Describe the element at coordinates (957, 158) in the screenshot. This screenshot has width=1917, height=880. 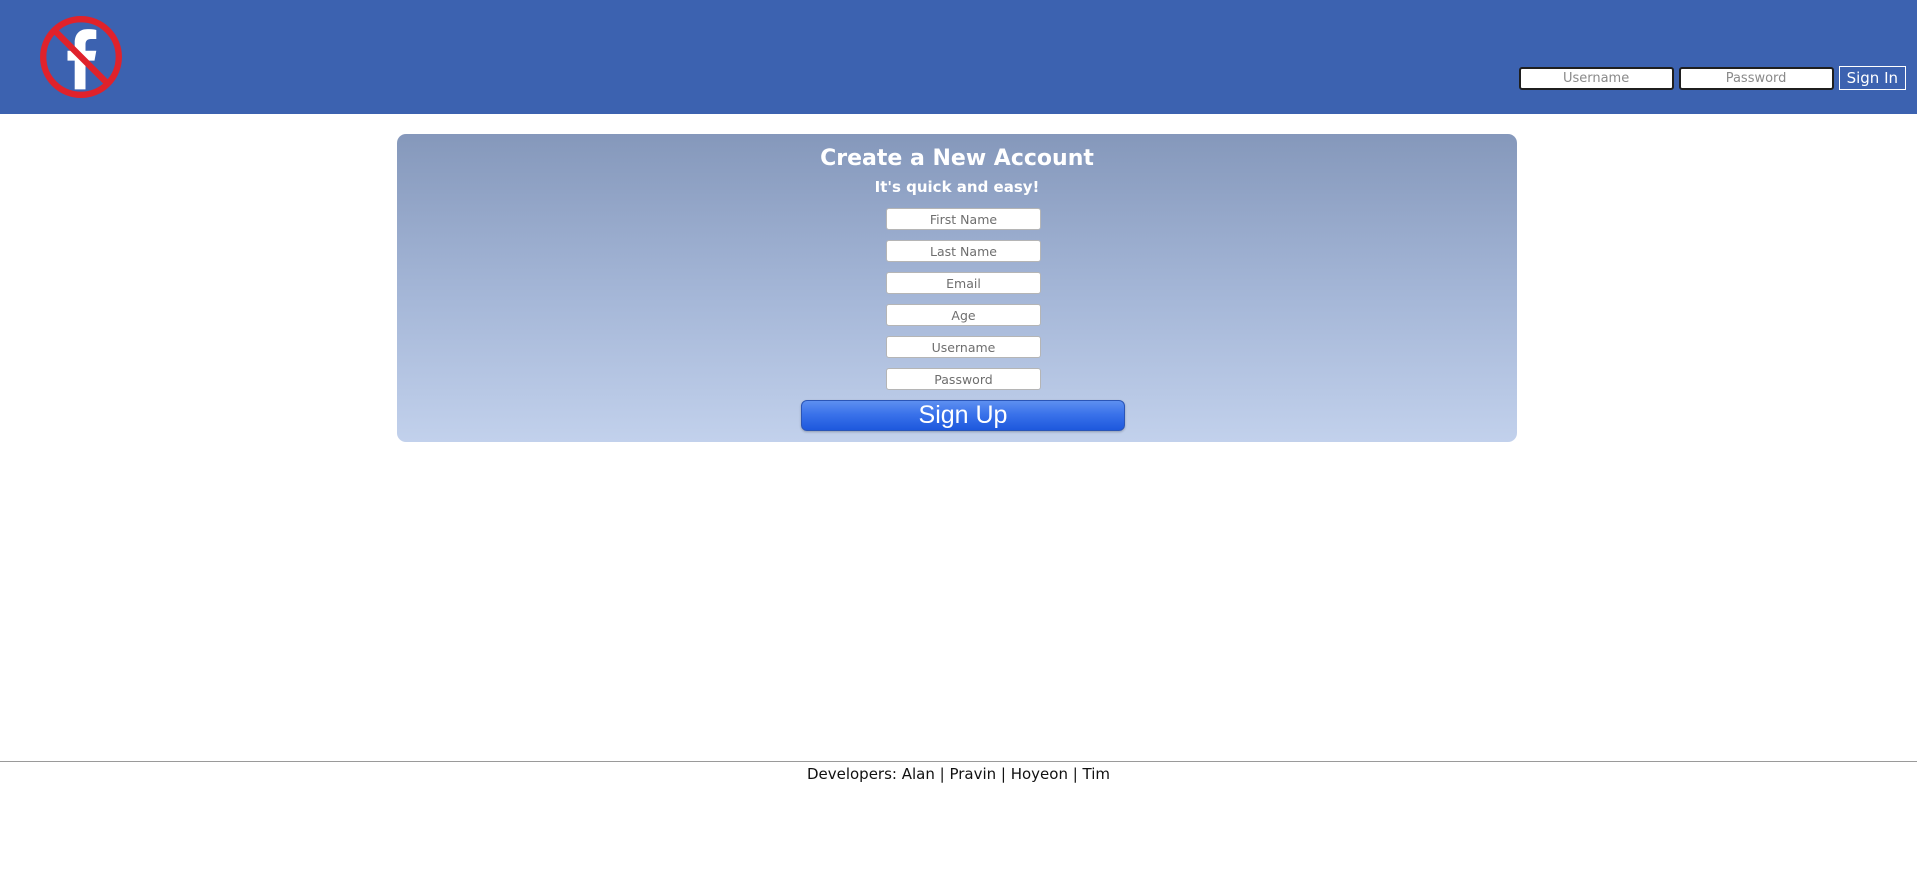
I see `create-account-title: Create a New Account` at that location.